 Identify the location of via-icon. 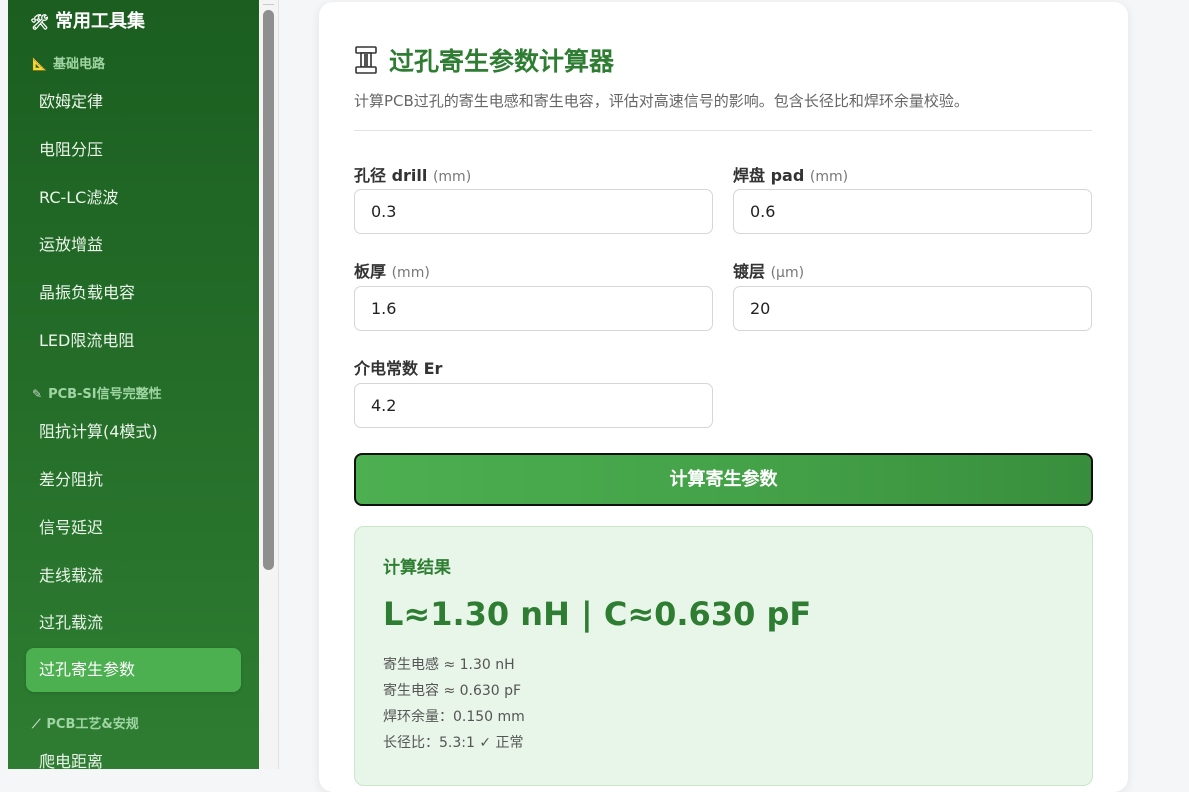
(366, 60).